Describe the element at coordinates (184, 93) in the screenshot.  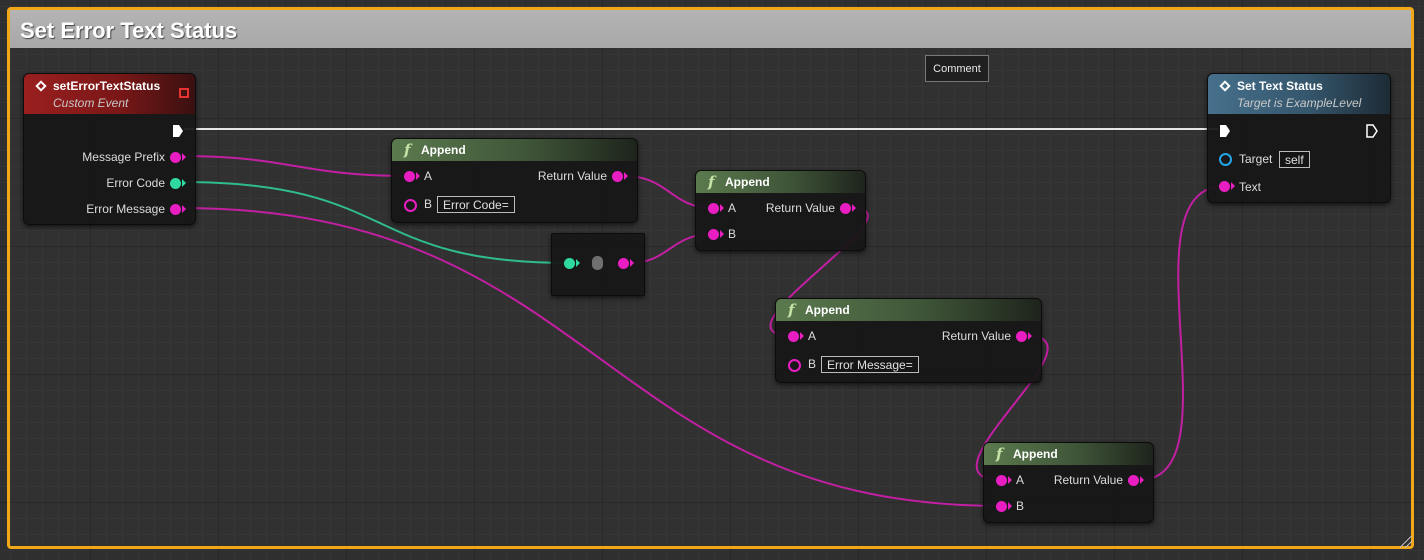
I see `stop-icon` at that location.